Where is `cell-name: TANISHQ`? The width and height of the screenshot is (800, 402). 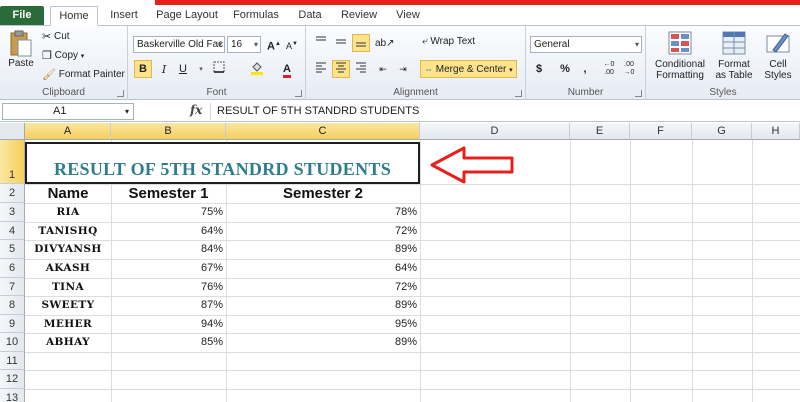
cell-name: TANISHQ is located at coordinates (68, 231).